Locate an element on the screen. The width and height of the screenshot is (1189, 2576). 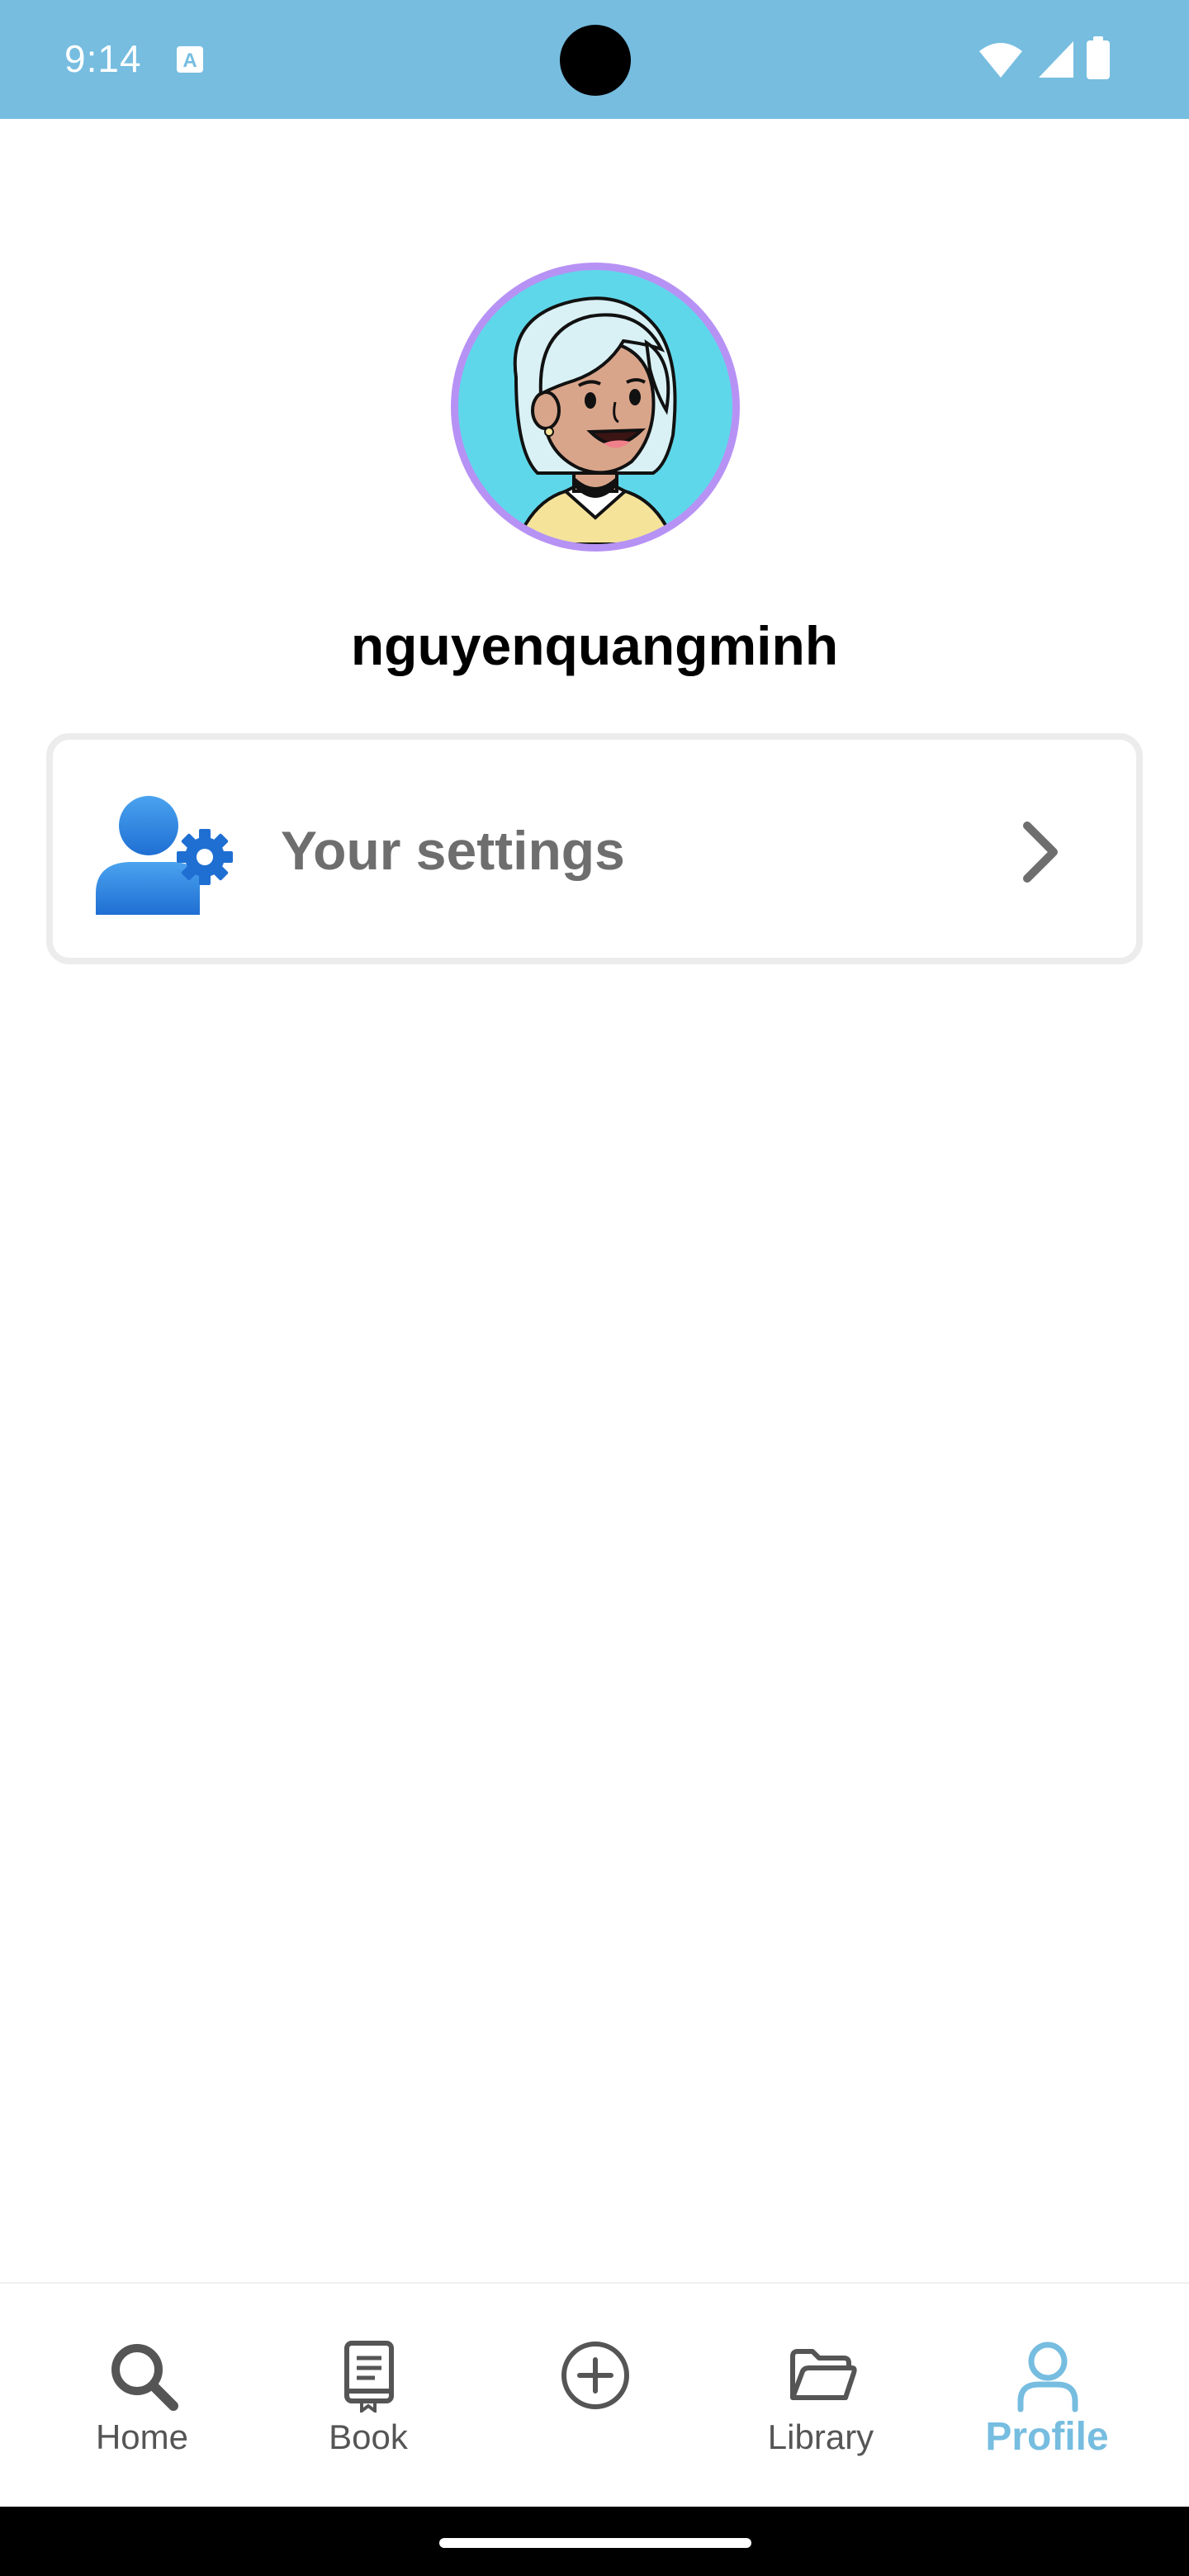
nav-item-add is located at coordinates (594, 2396).